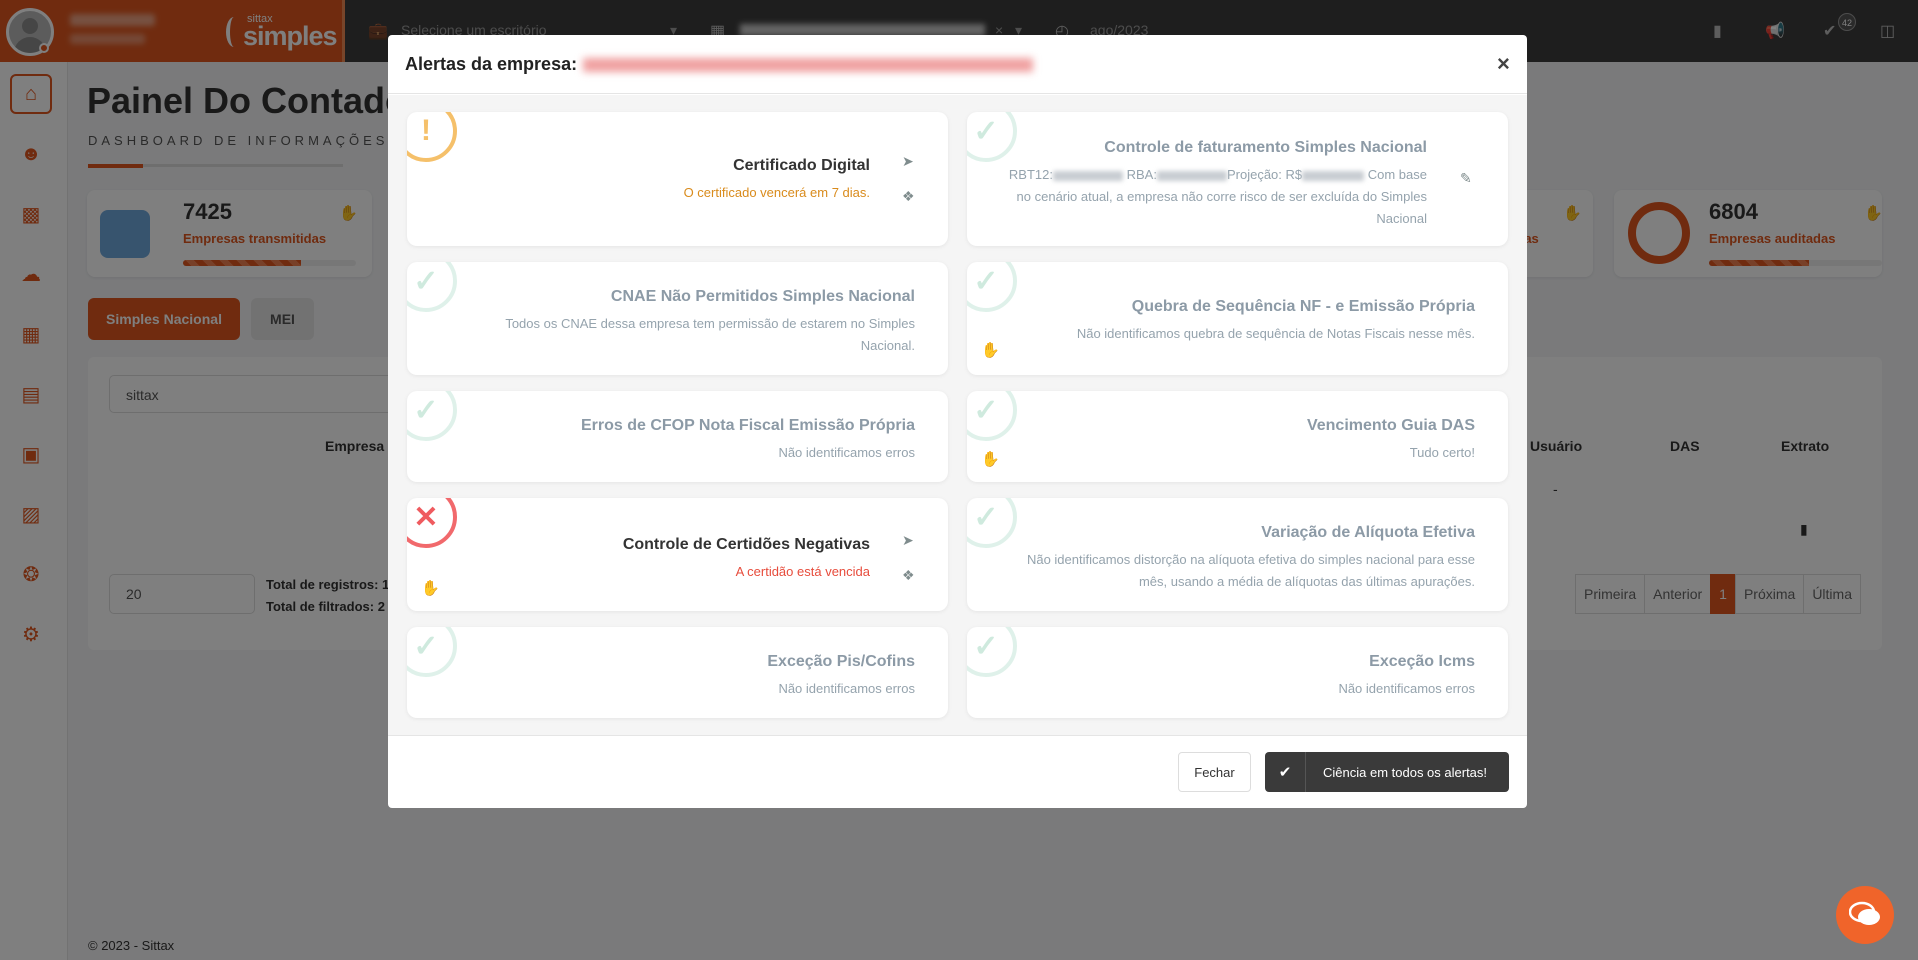 The image size is (1918, 960). I want to click on error-x-icon: ✕, so click(432, 523).